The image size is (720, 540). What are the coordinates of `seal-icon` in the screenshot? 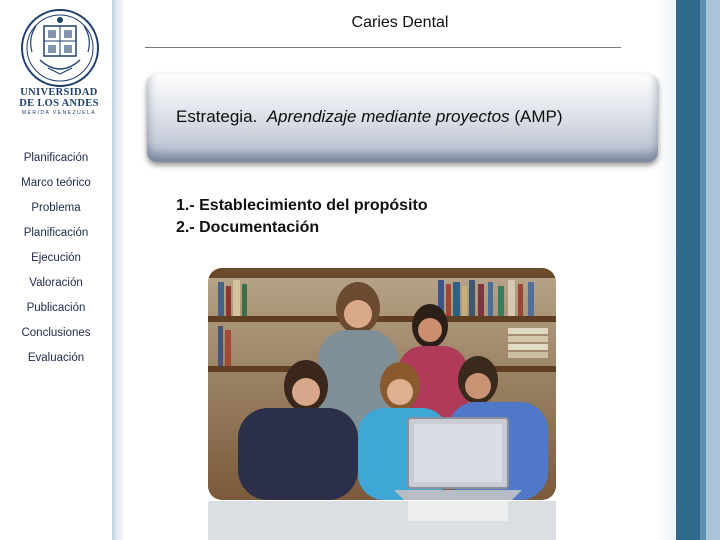 It's located at (60, 48).